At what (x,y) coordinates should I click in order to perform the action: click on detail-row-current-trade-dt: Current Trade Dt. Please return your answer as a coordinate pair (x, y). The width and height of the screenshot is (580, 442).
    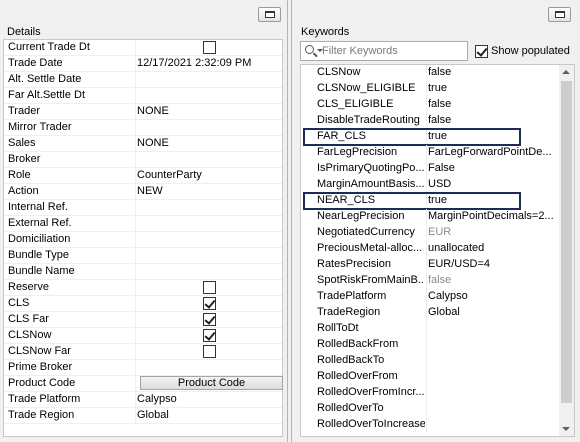
    Looking at the image, I should click on (143, 48).